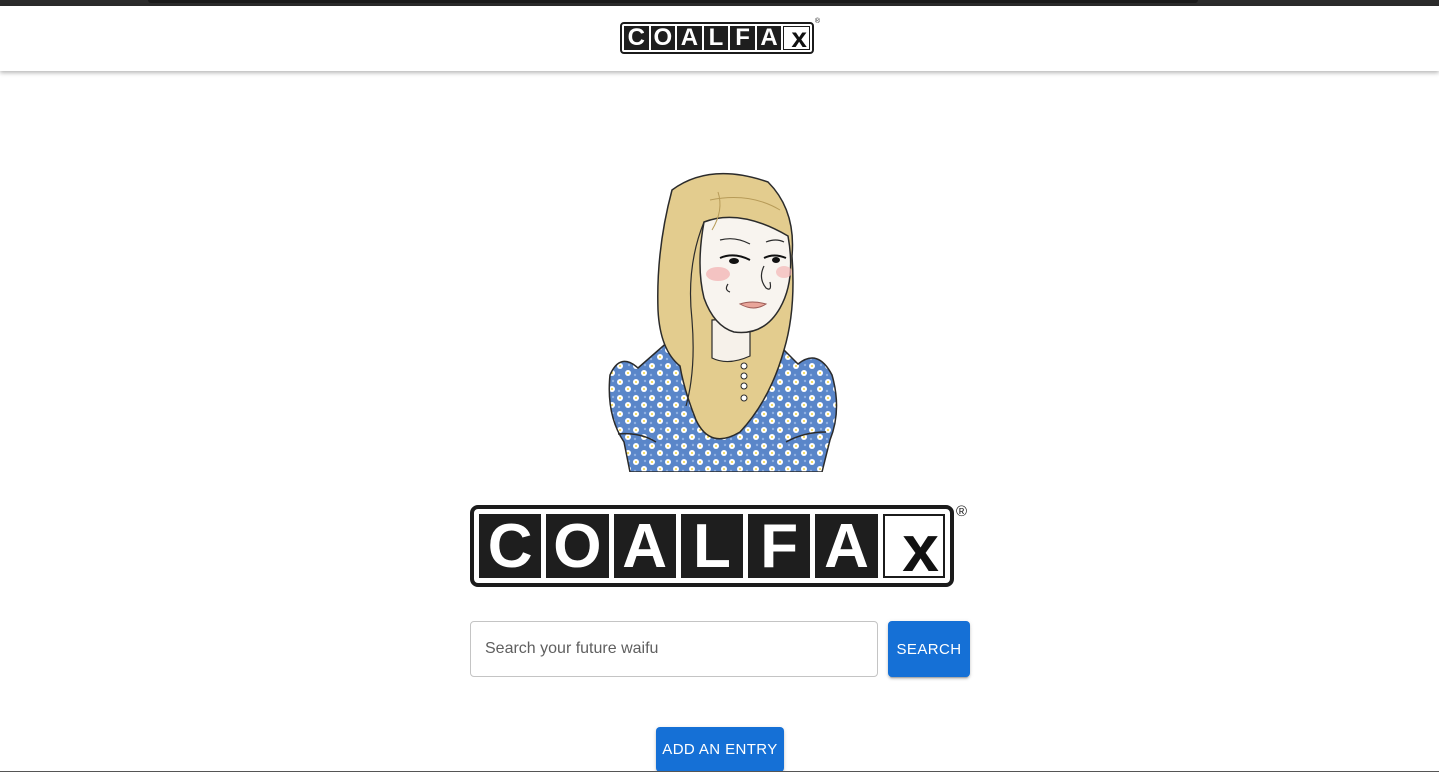 The height and width of the screenshot is (772, 1439). What do you see at coordinates (720, 749) in the screenshot?
I see `add-entry-button: ADD AN ENTRY` at bounding box center [720, 749].